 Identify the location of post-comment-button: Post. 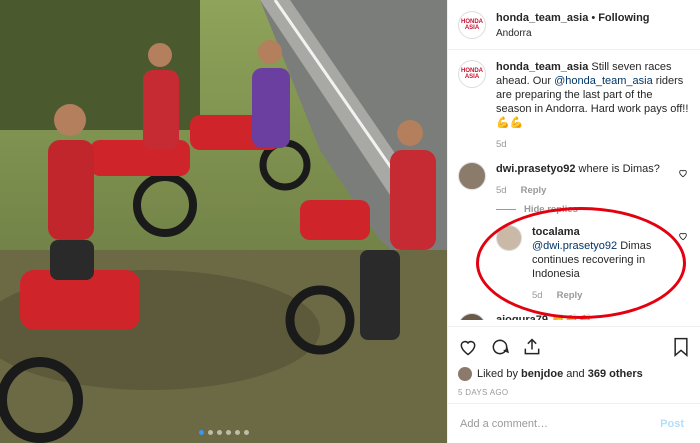
(672, 424).